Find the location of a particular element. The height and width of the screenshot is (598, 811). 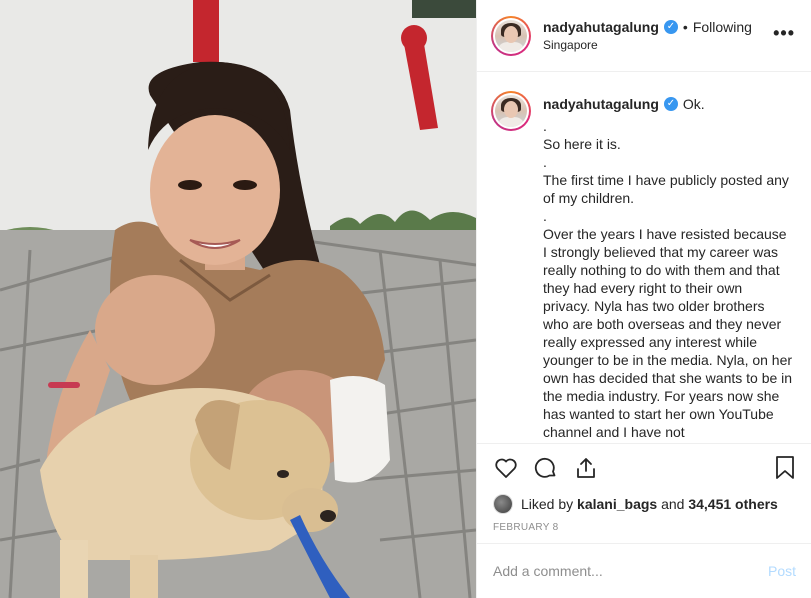

likes-summary: Liked by kalani_bags and 34,451 others is located at coordinates (644, 504).